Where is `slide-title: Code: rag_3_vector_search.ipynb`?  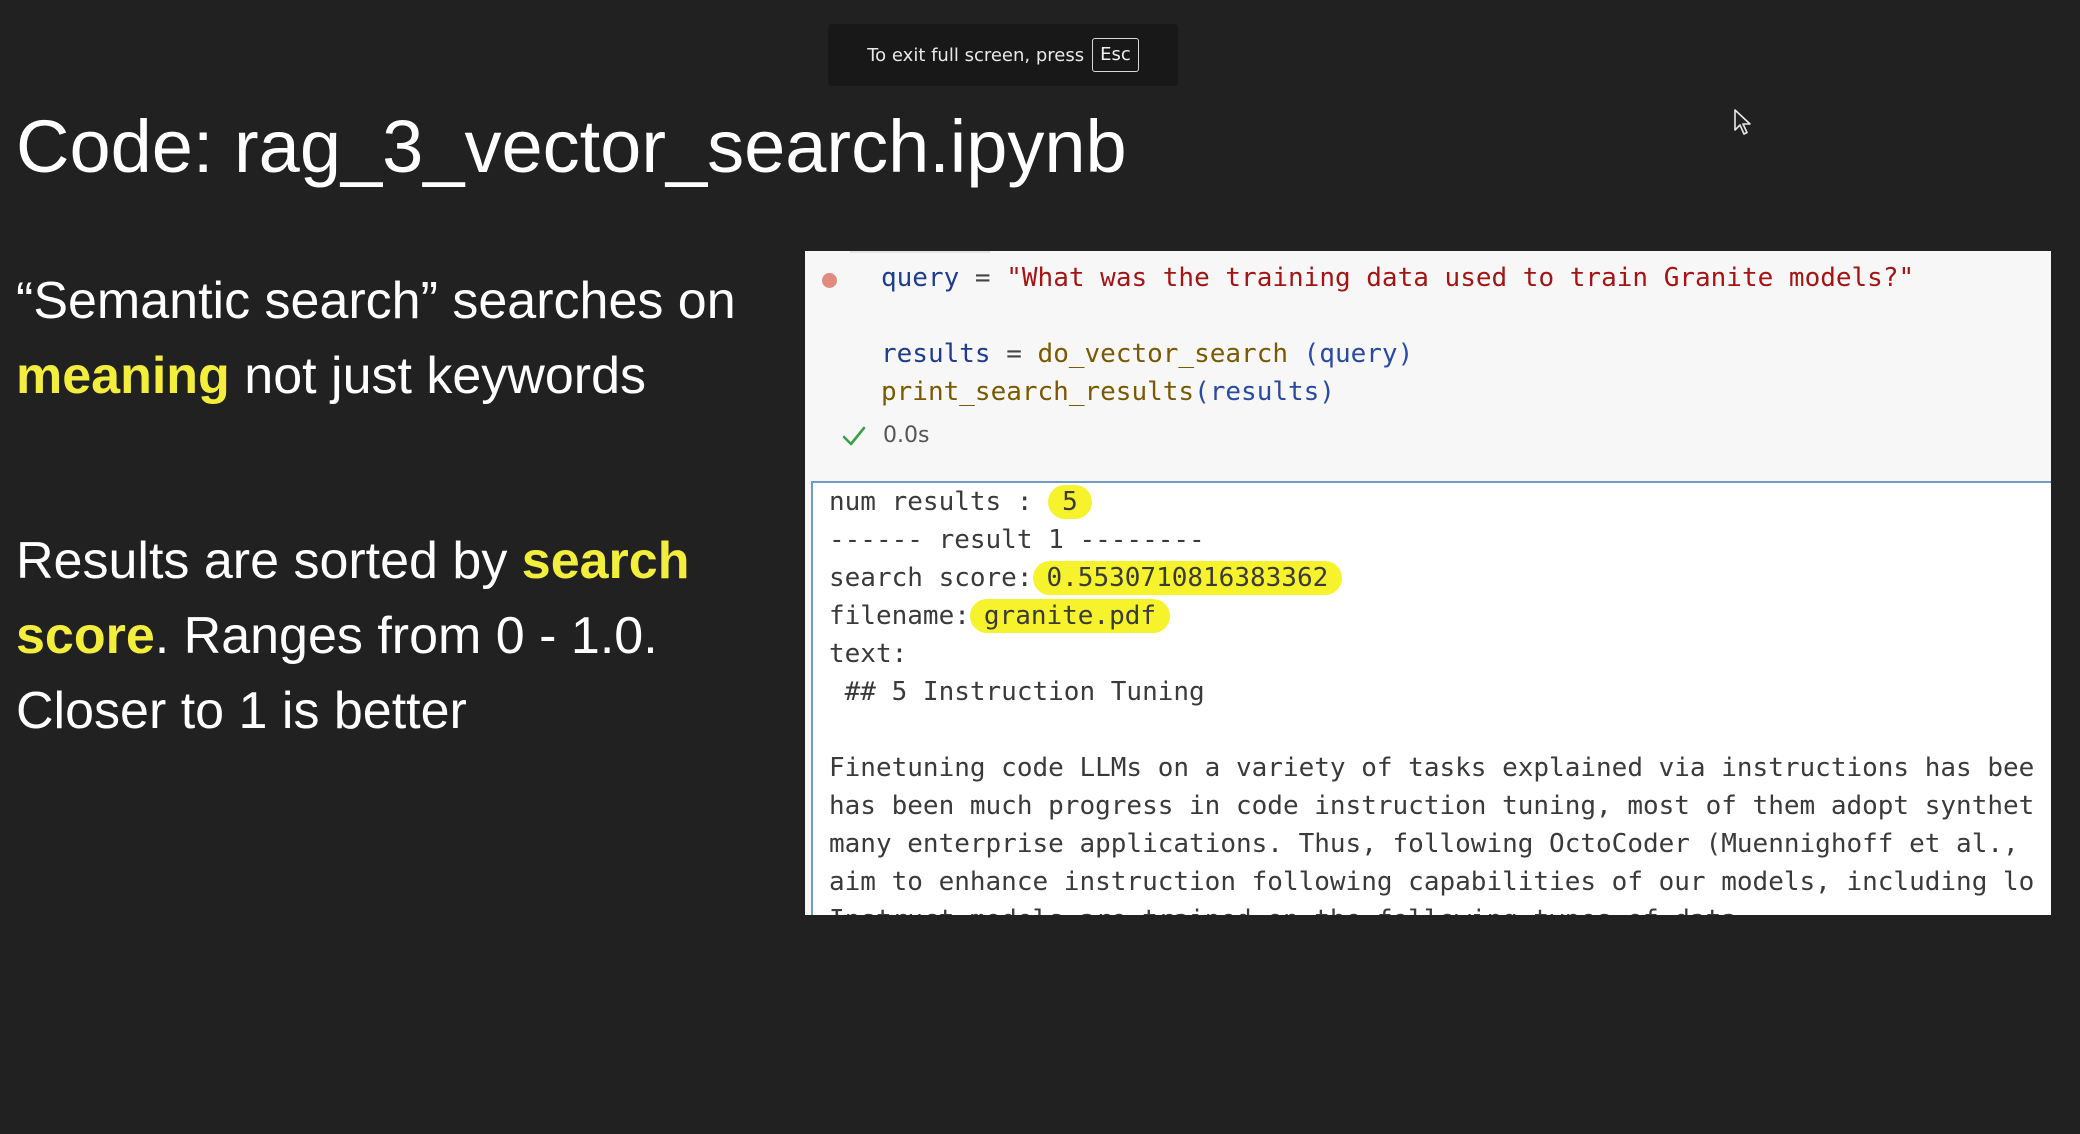
slide-title: Code: rag_3_vector_search.ipynb is located at coordinates (571, 146).